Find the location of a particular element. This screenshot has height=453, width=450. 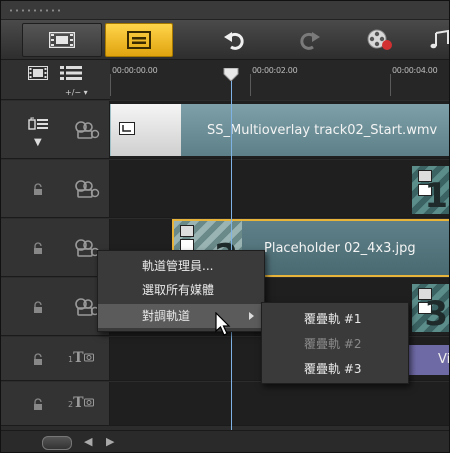

placeholder-clip-3: 3 is located at coordinates (431, 309).